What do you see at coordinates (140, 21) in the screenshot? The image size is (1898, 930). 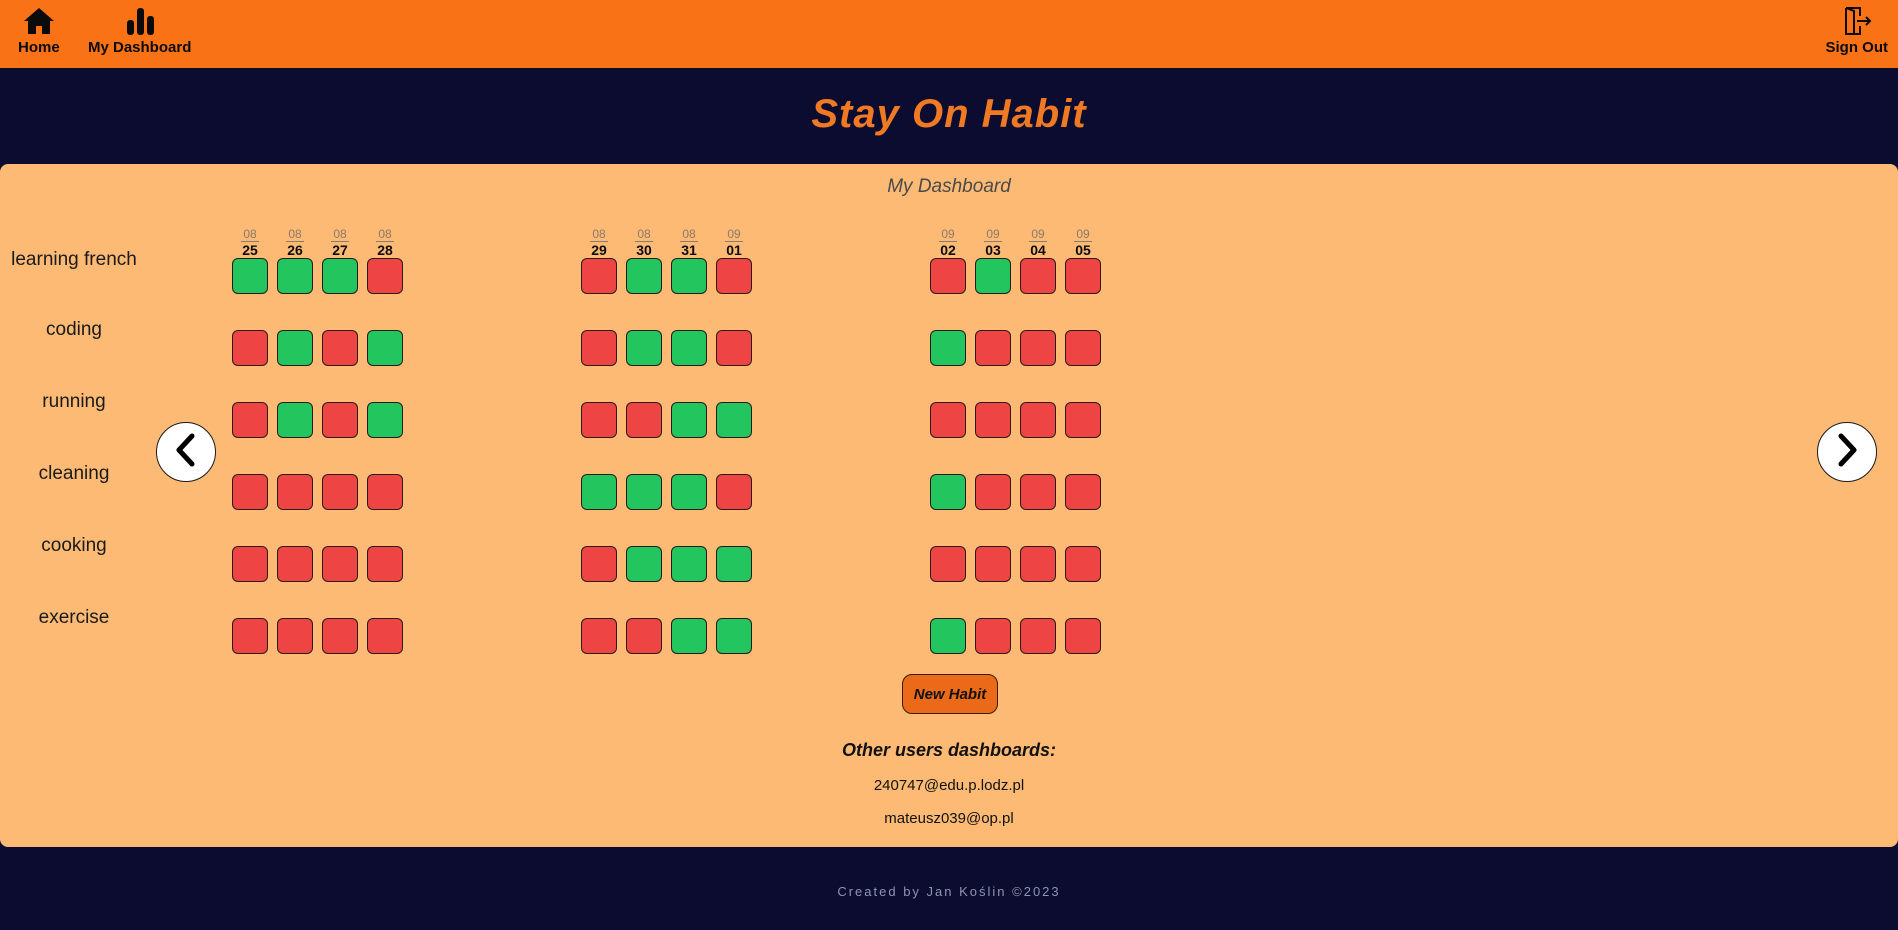 I see `bar-chart-icon` at bounding box center [140, 21].